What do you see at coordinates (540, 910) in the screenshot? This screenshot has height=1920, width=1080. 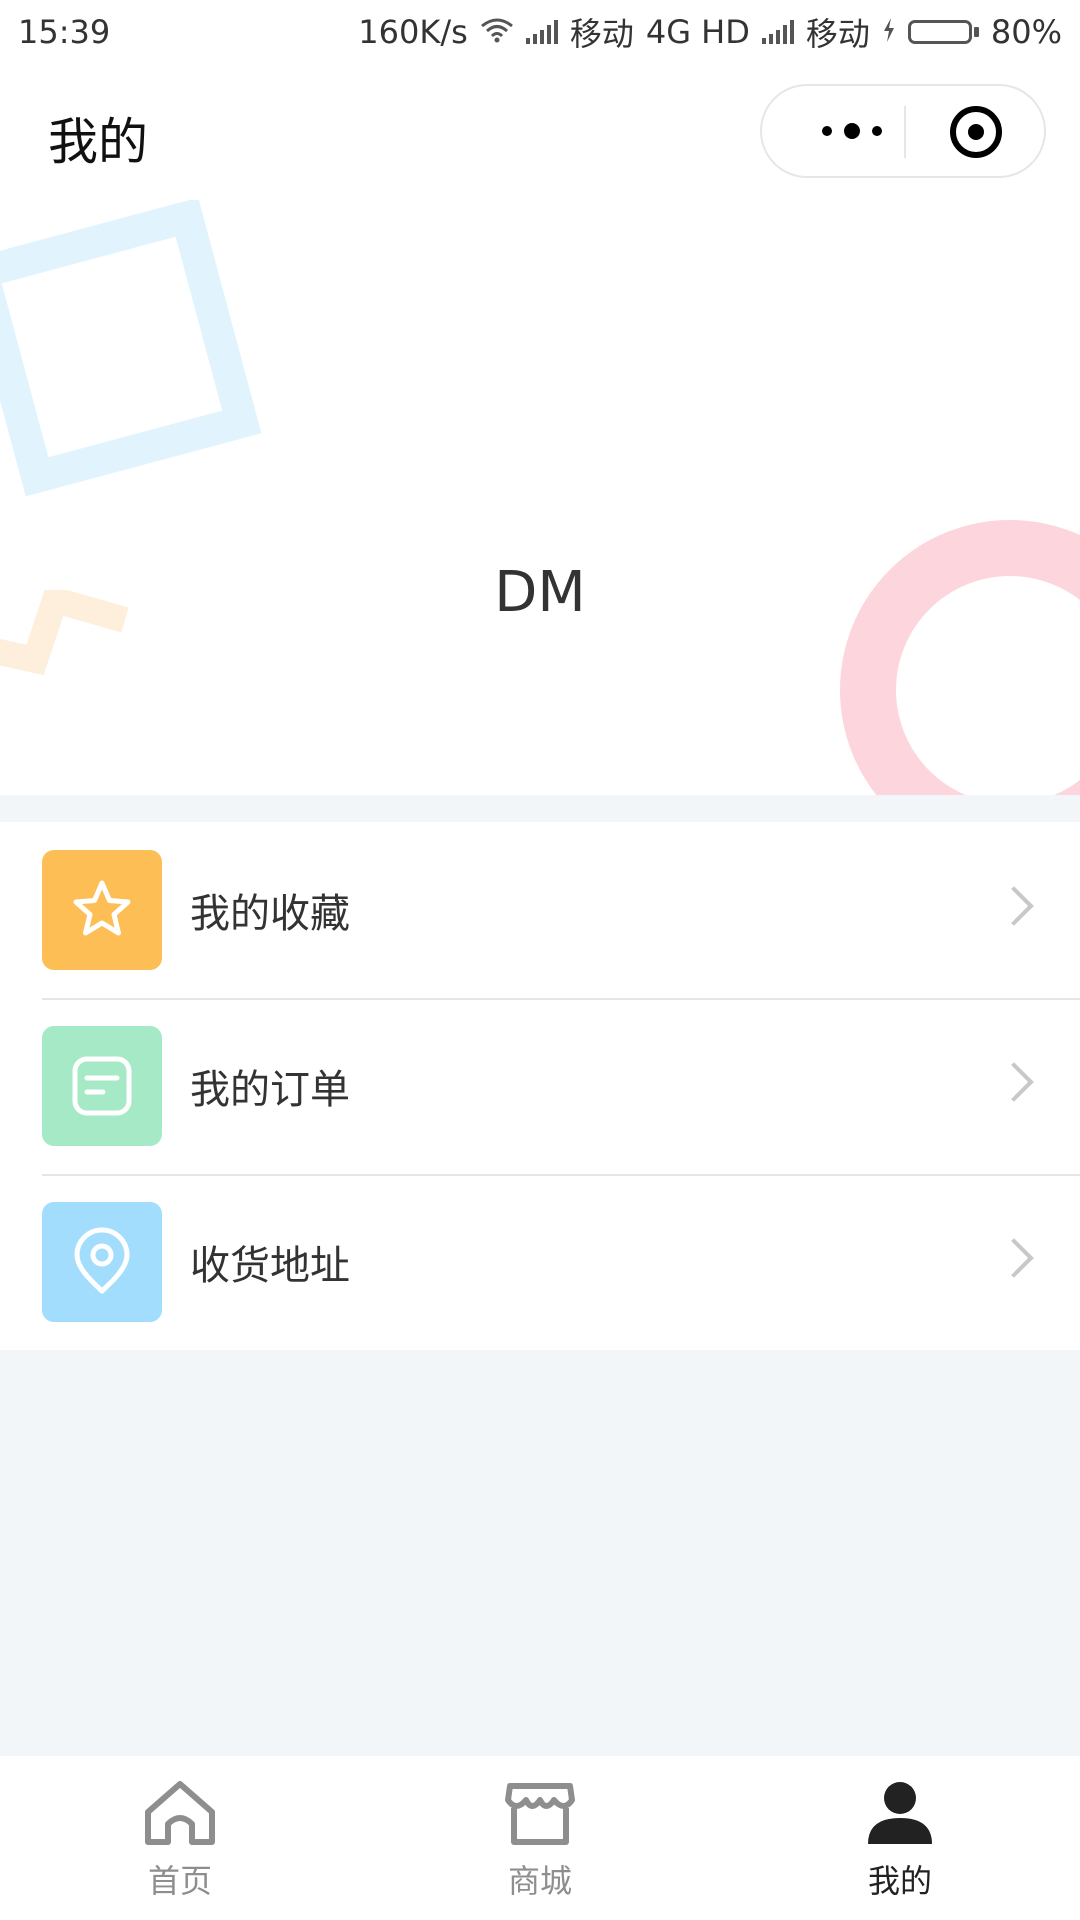 I see `menu-item-favorites: 我的收藏` at bounding box center [540, 910].